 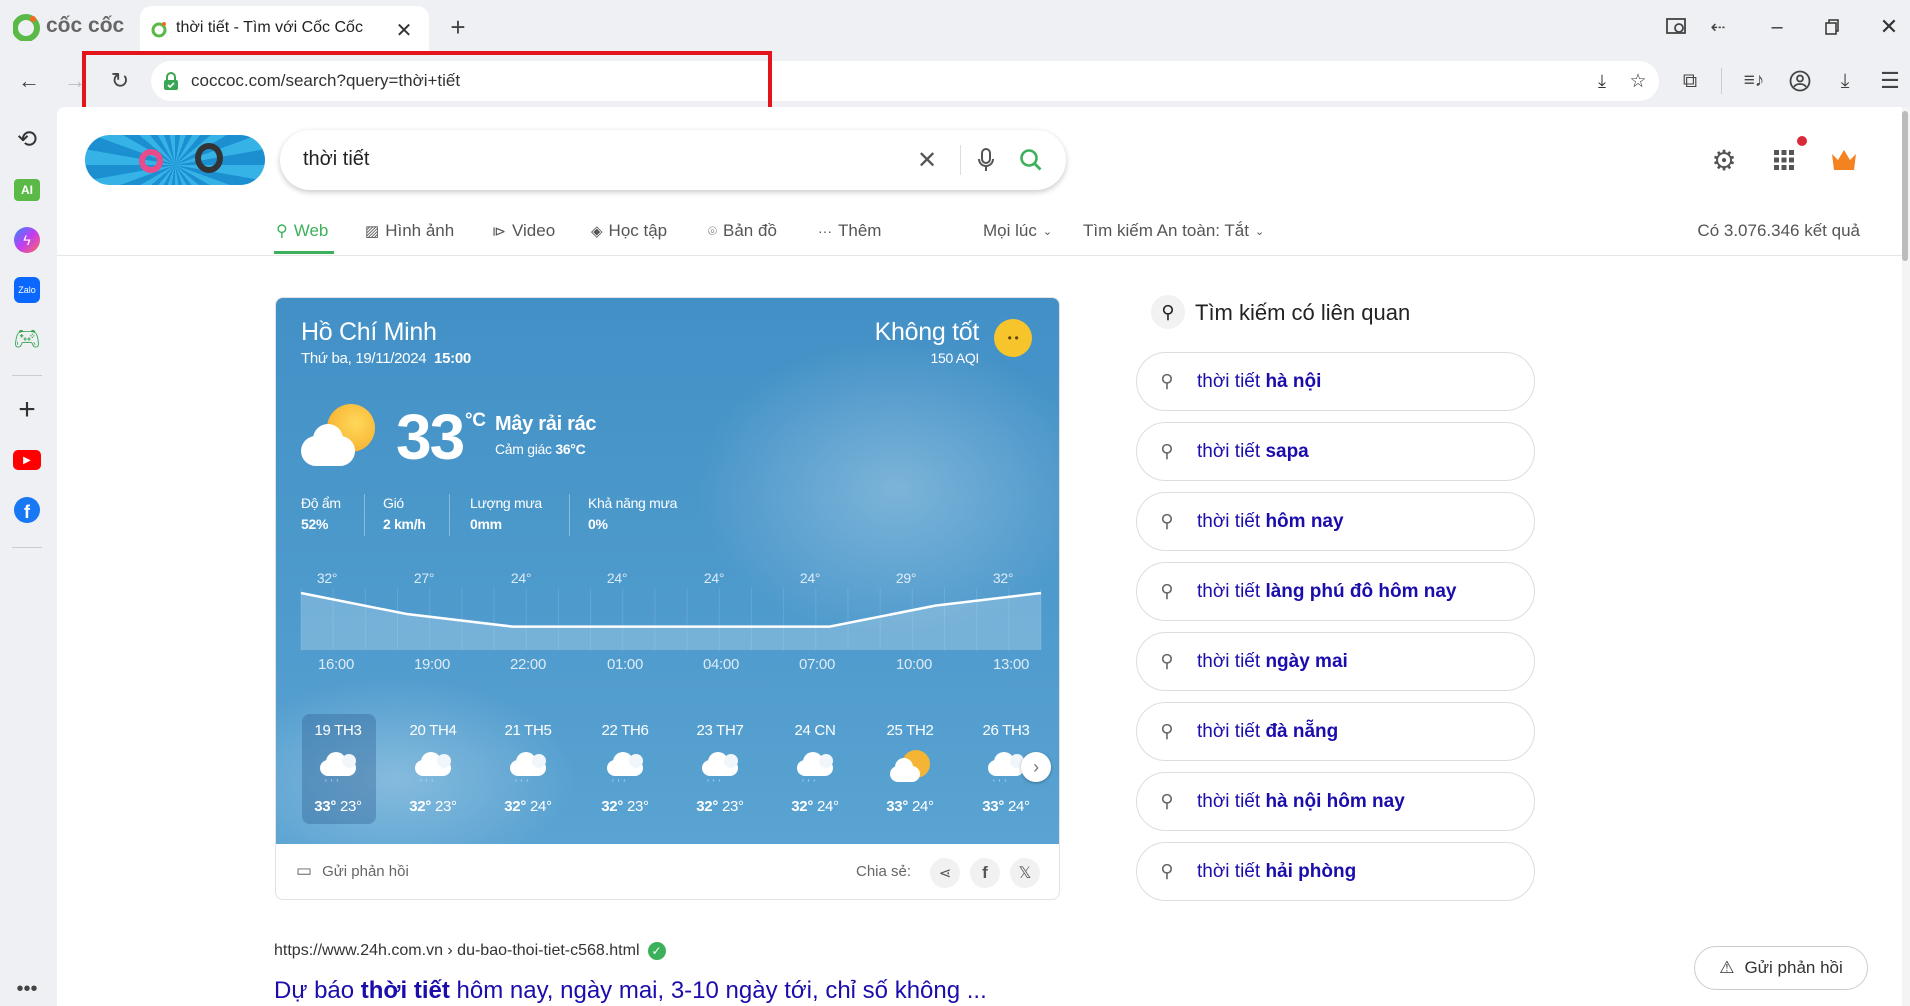 What do you see at coordinates (1017, 231) in the screenshot?
I see `time-filter-dropdown: Mọi lúc ⌄` at bounding box center [1017, 231].